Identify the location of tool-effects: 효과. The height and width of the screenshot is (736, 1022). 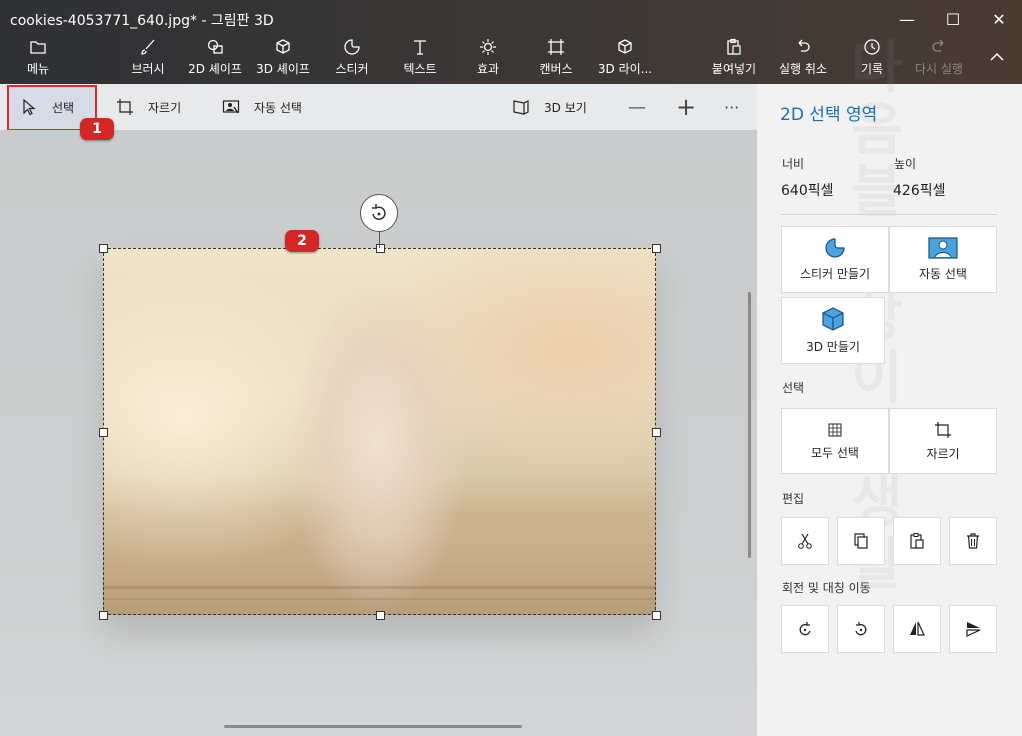
(488, 60).